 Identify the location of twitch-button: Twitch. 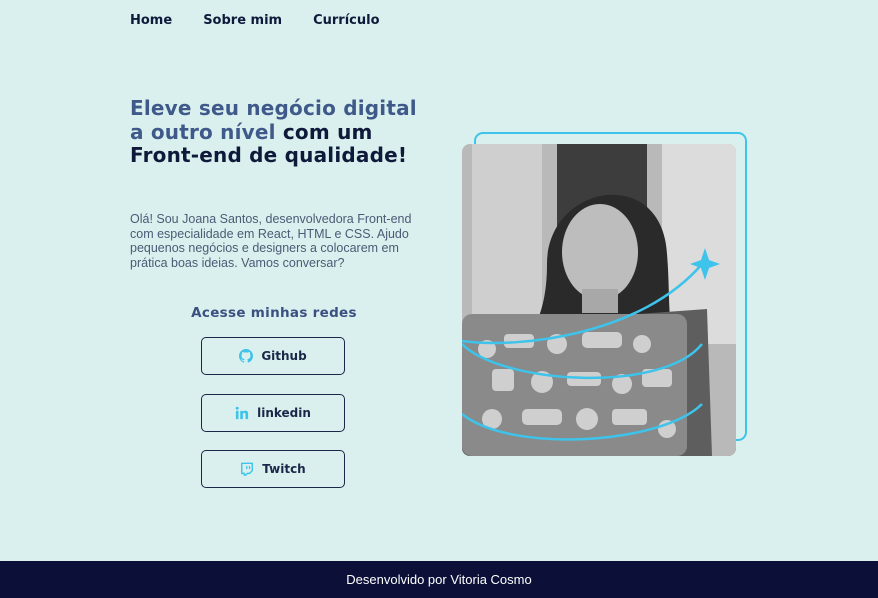
(273, 469).